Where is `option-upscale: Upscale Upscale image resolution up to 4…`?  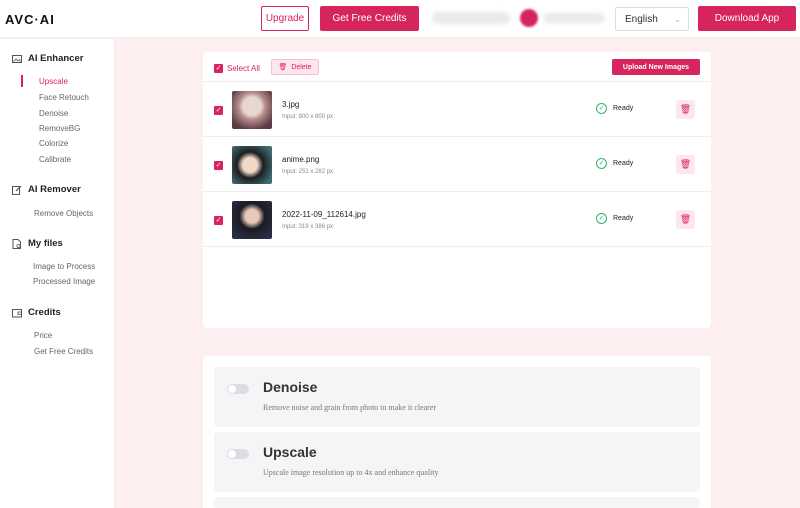 option-upscale: Upscale Upscale image resolution up to 4… is located at coordinates (457, 462).